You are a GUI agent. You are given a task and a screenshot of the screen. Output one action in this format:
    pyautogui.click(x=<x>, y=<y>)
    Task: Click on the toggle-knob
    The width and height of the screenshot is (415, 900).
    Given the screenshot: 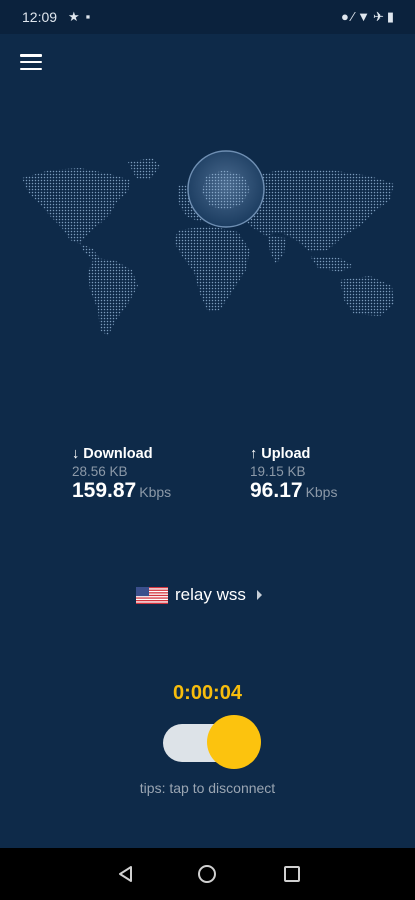 What is the action you would take?
    pyautogui.click(x=234, y=742)
    